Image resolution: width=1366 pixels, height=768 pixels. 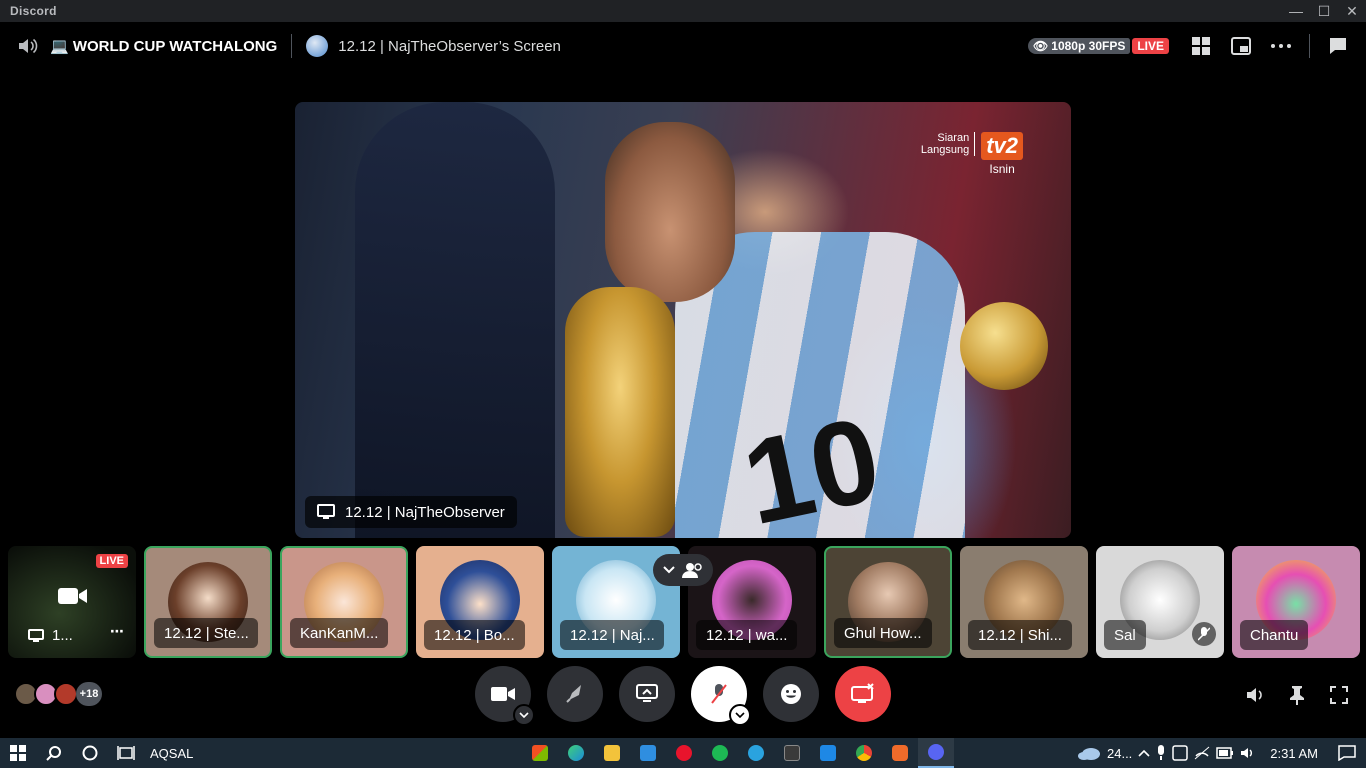 I want to click on chrome-app-icon, so click(x=864, y=753).